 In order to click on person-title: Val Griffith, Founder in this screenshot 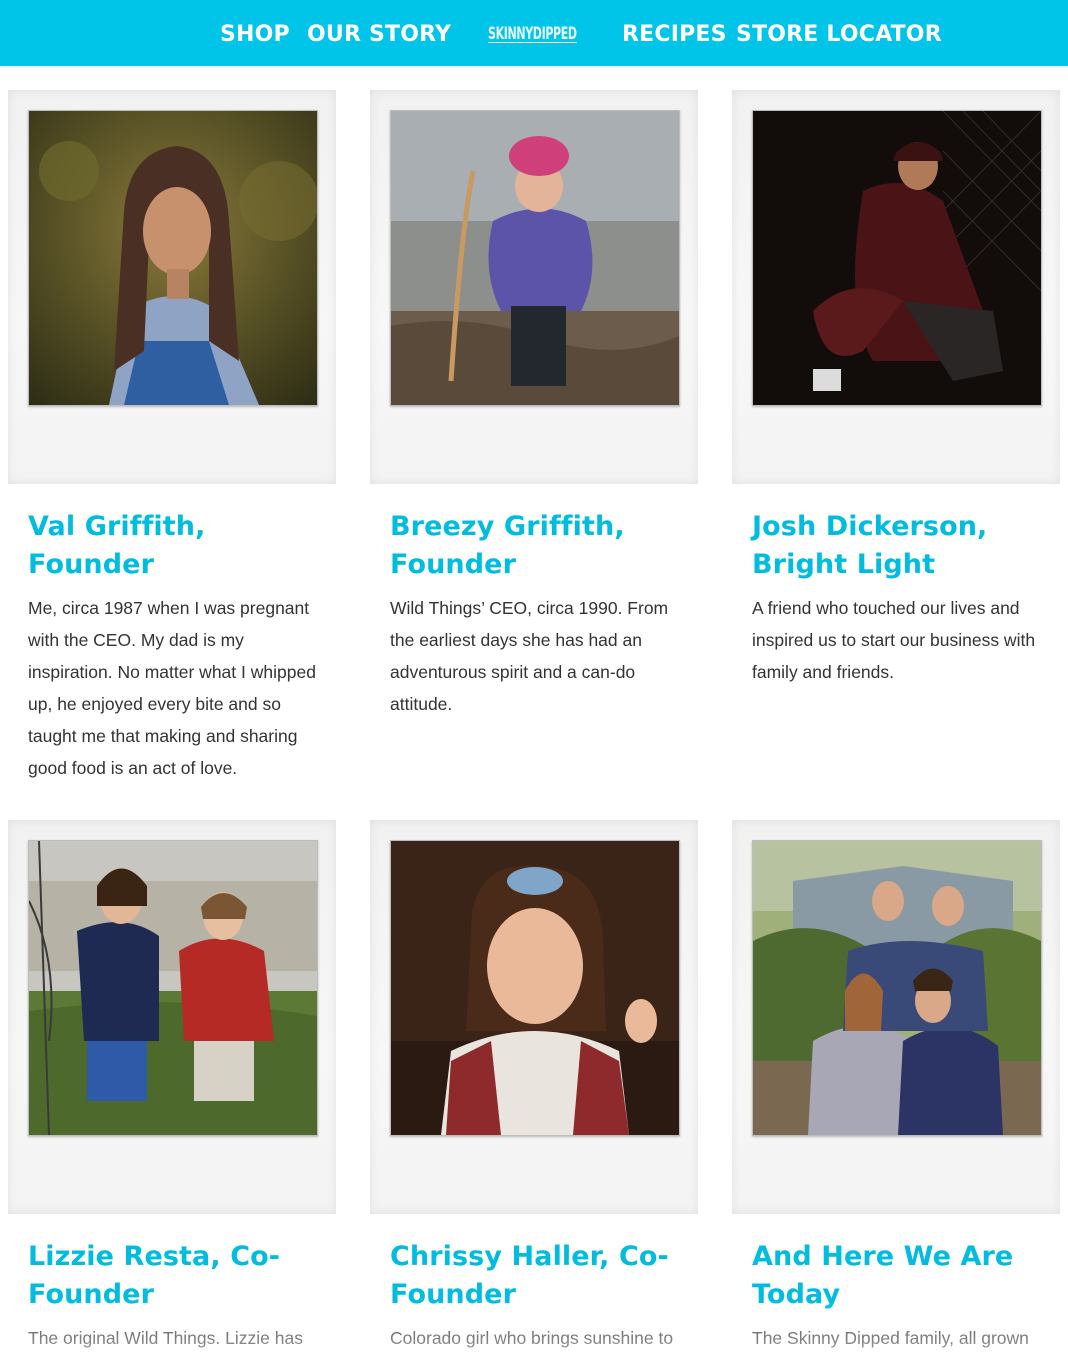, I will do `click(117, 545)`.